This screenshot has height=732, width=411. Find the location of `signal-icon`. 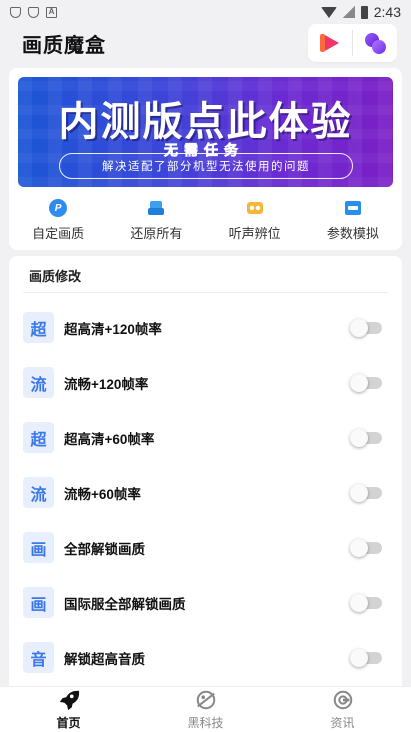

signal-icon is located at coordinates (348, 12).